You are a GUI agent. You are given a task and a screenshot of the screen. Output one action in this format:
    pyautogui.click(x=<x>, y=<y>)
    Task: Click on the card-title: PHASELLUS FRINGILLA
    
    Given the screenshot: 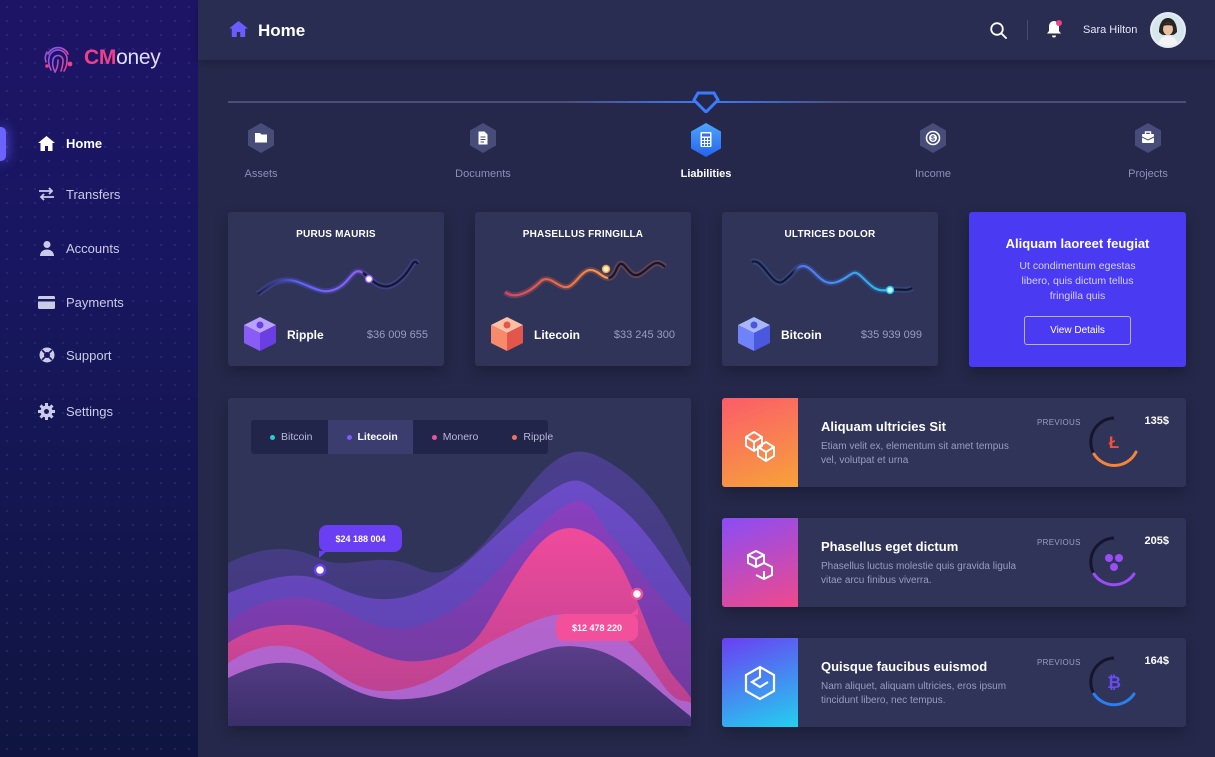 What is the action you would take?
    pyautogui.click(x=583, y=234)
    